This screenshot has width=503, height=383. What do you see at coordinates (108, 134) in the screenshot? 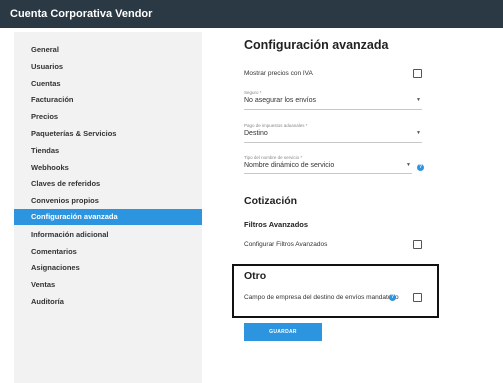
I see `sidebar-item-paqueterias: Paqueterías & Servicios` at bounding box center [108, 134].